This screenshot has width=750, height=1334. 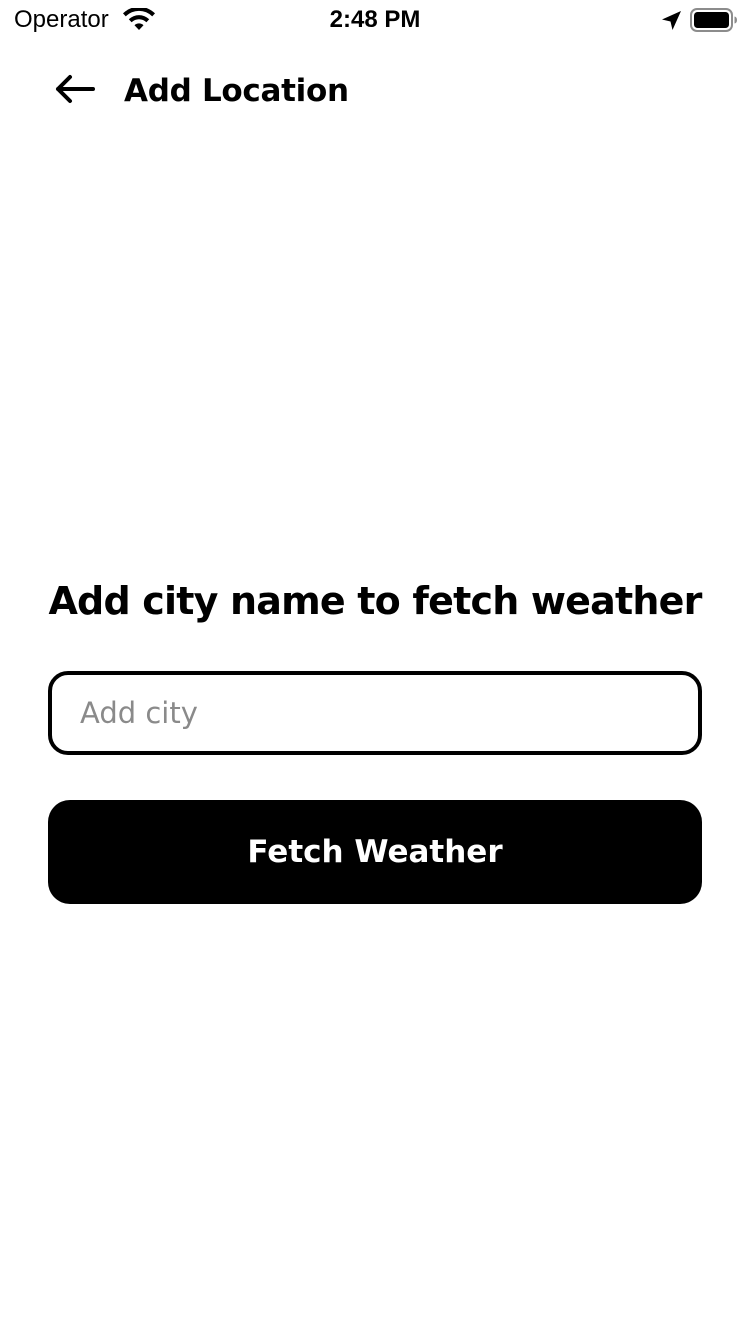 I want to click on city-input, so click(x=375, y=713).